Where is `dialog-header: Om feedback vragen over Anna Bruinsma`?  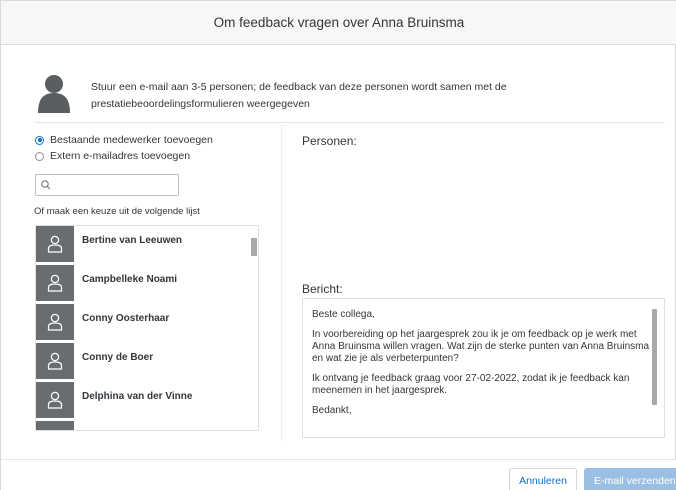 dialog-header: Om feedback vragen over Anna Bruinsma is located at coordinates (338, 23).